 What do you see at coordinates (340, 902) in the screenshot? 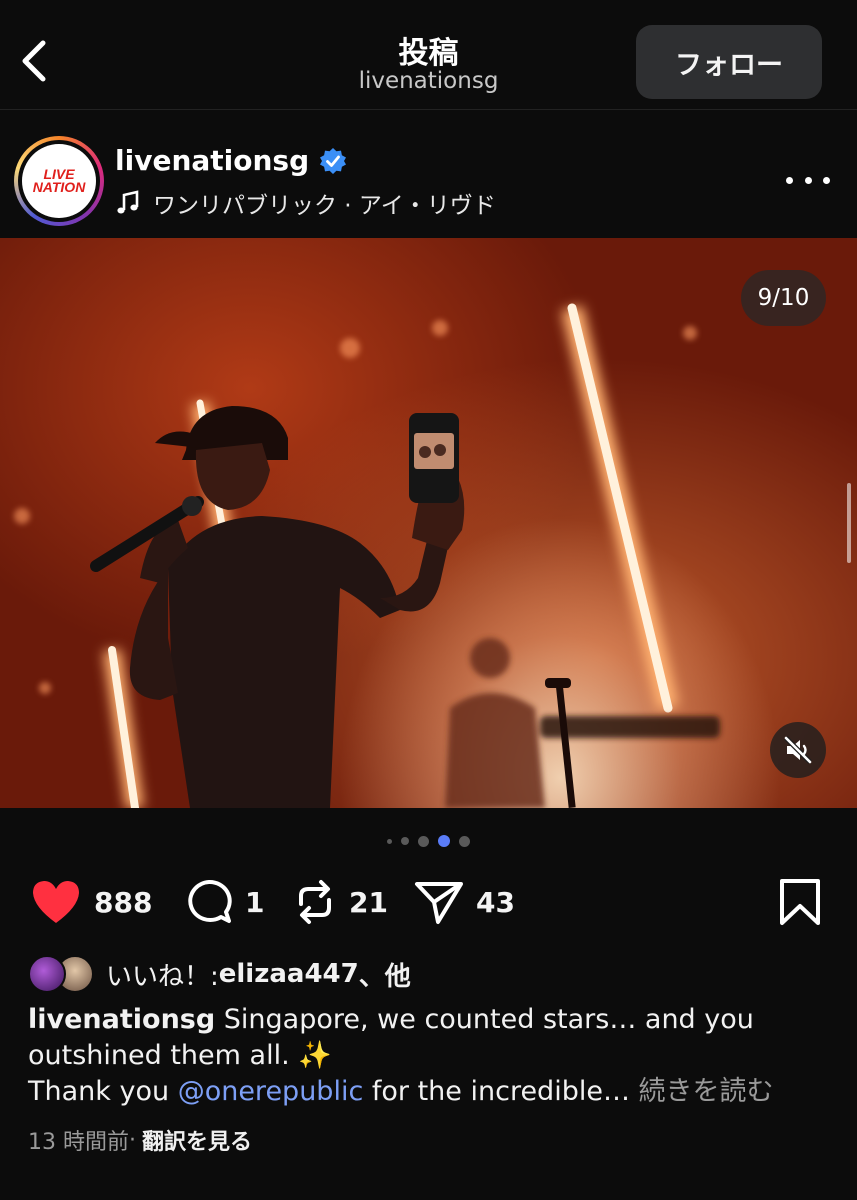
I see `repost-button: 21` at bounding box center [340, 902].